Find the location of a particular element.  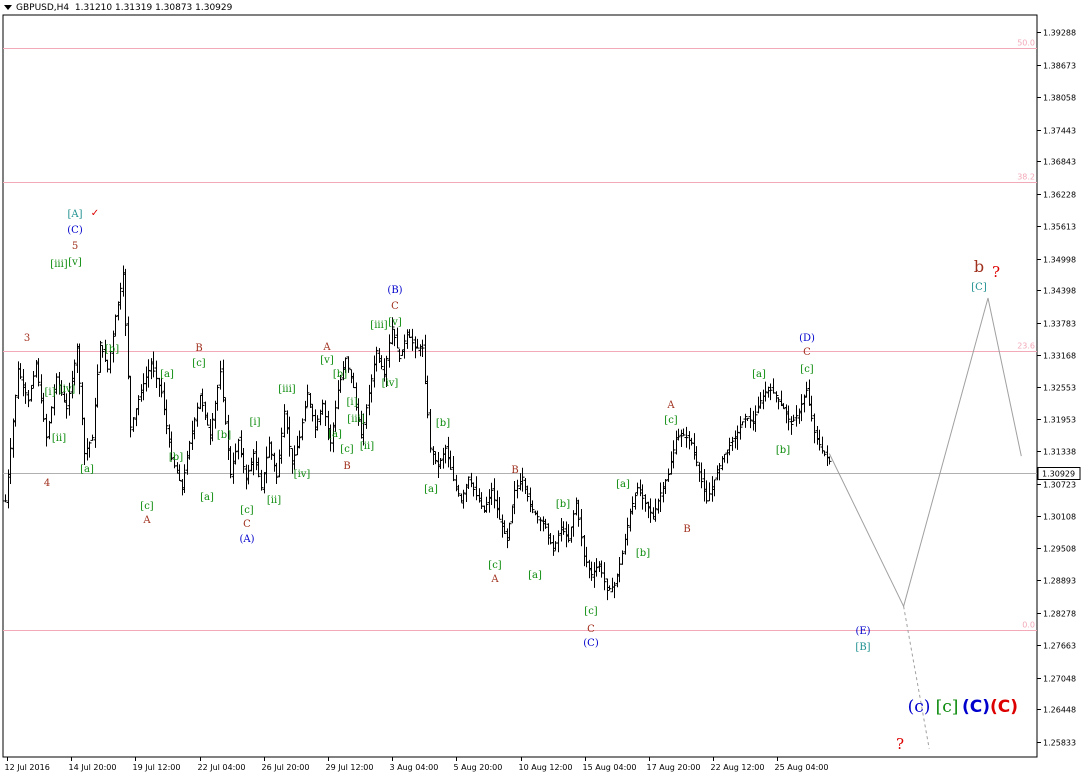

y-tick-label: 1.27048 is located at coordinates (1059, 679).